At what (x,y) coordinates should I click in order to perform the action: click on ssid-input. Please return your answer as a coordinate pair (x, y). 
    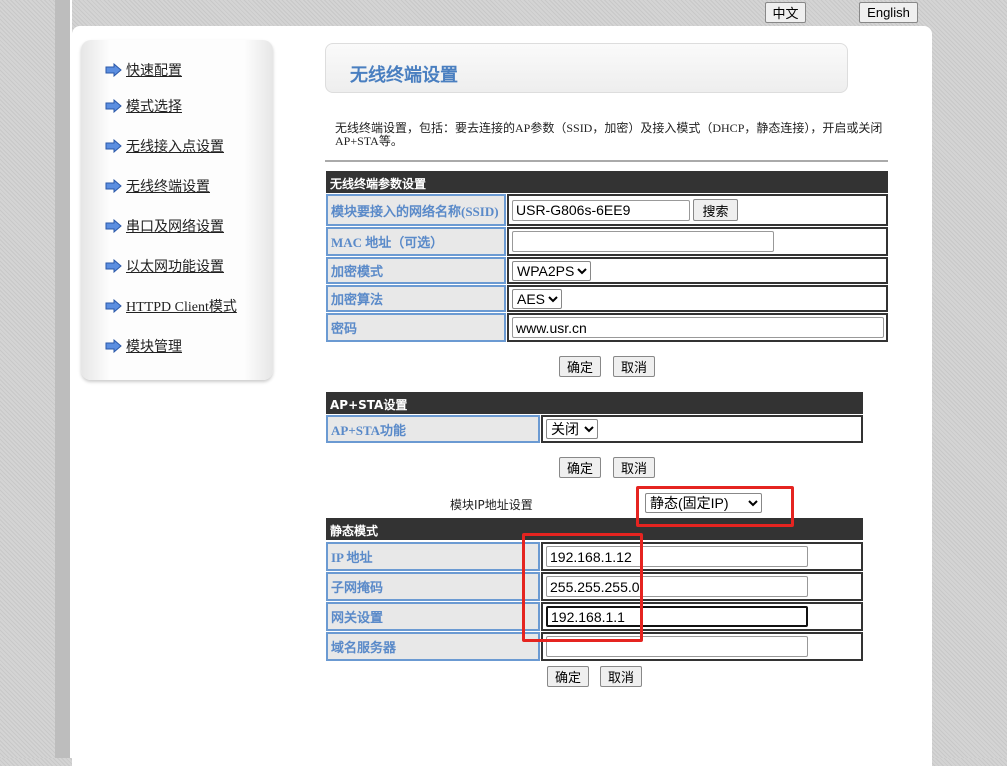
    Looking at the image, I should click on (601, 210).